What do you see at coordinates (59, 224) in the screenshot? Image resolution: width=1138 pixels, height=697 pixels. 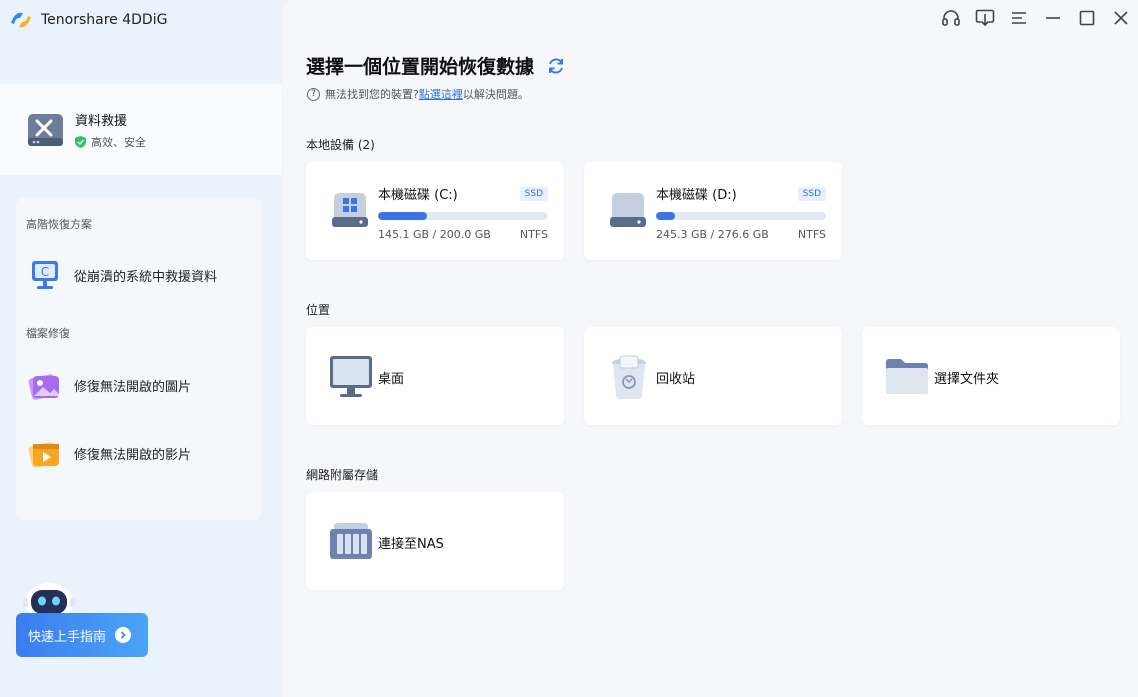 I see `section-label-advanced: 高階恢復方案` at bounding box center [59, 224].